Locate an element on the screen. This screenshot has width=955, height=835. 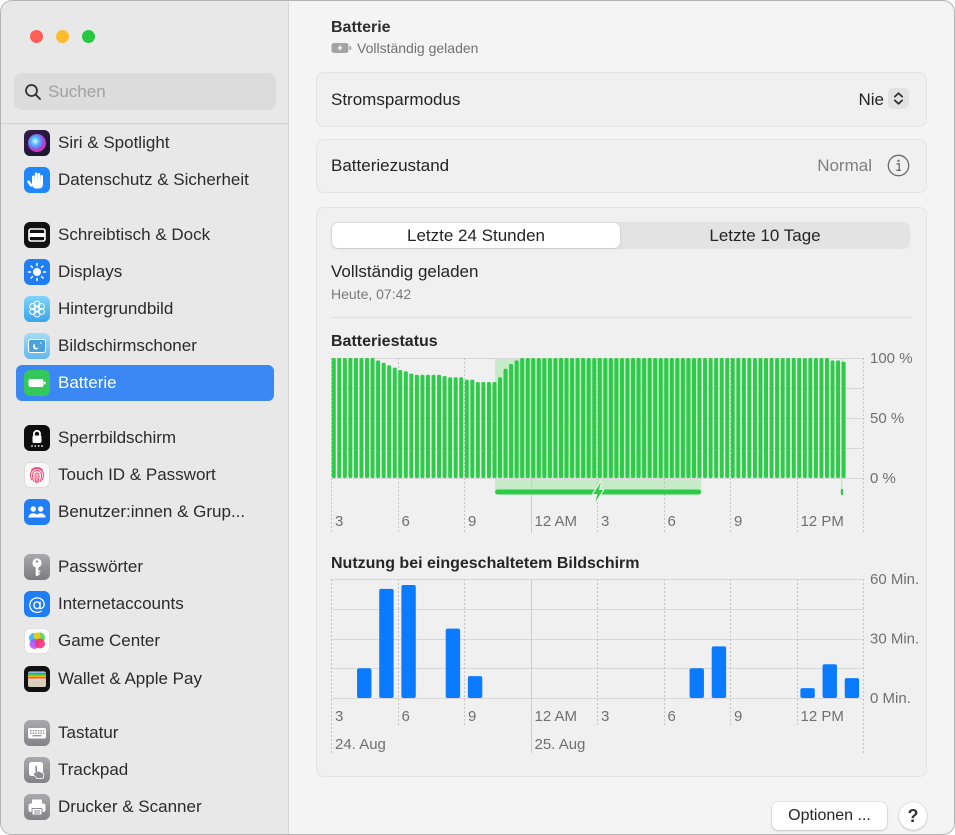
key-icon is located at coordinates (37, 567).